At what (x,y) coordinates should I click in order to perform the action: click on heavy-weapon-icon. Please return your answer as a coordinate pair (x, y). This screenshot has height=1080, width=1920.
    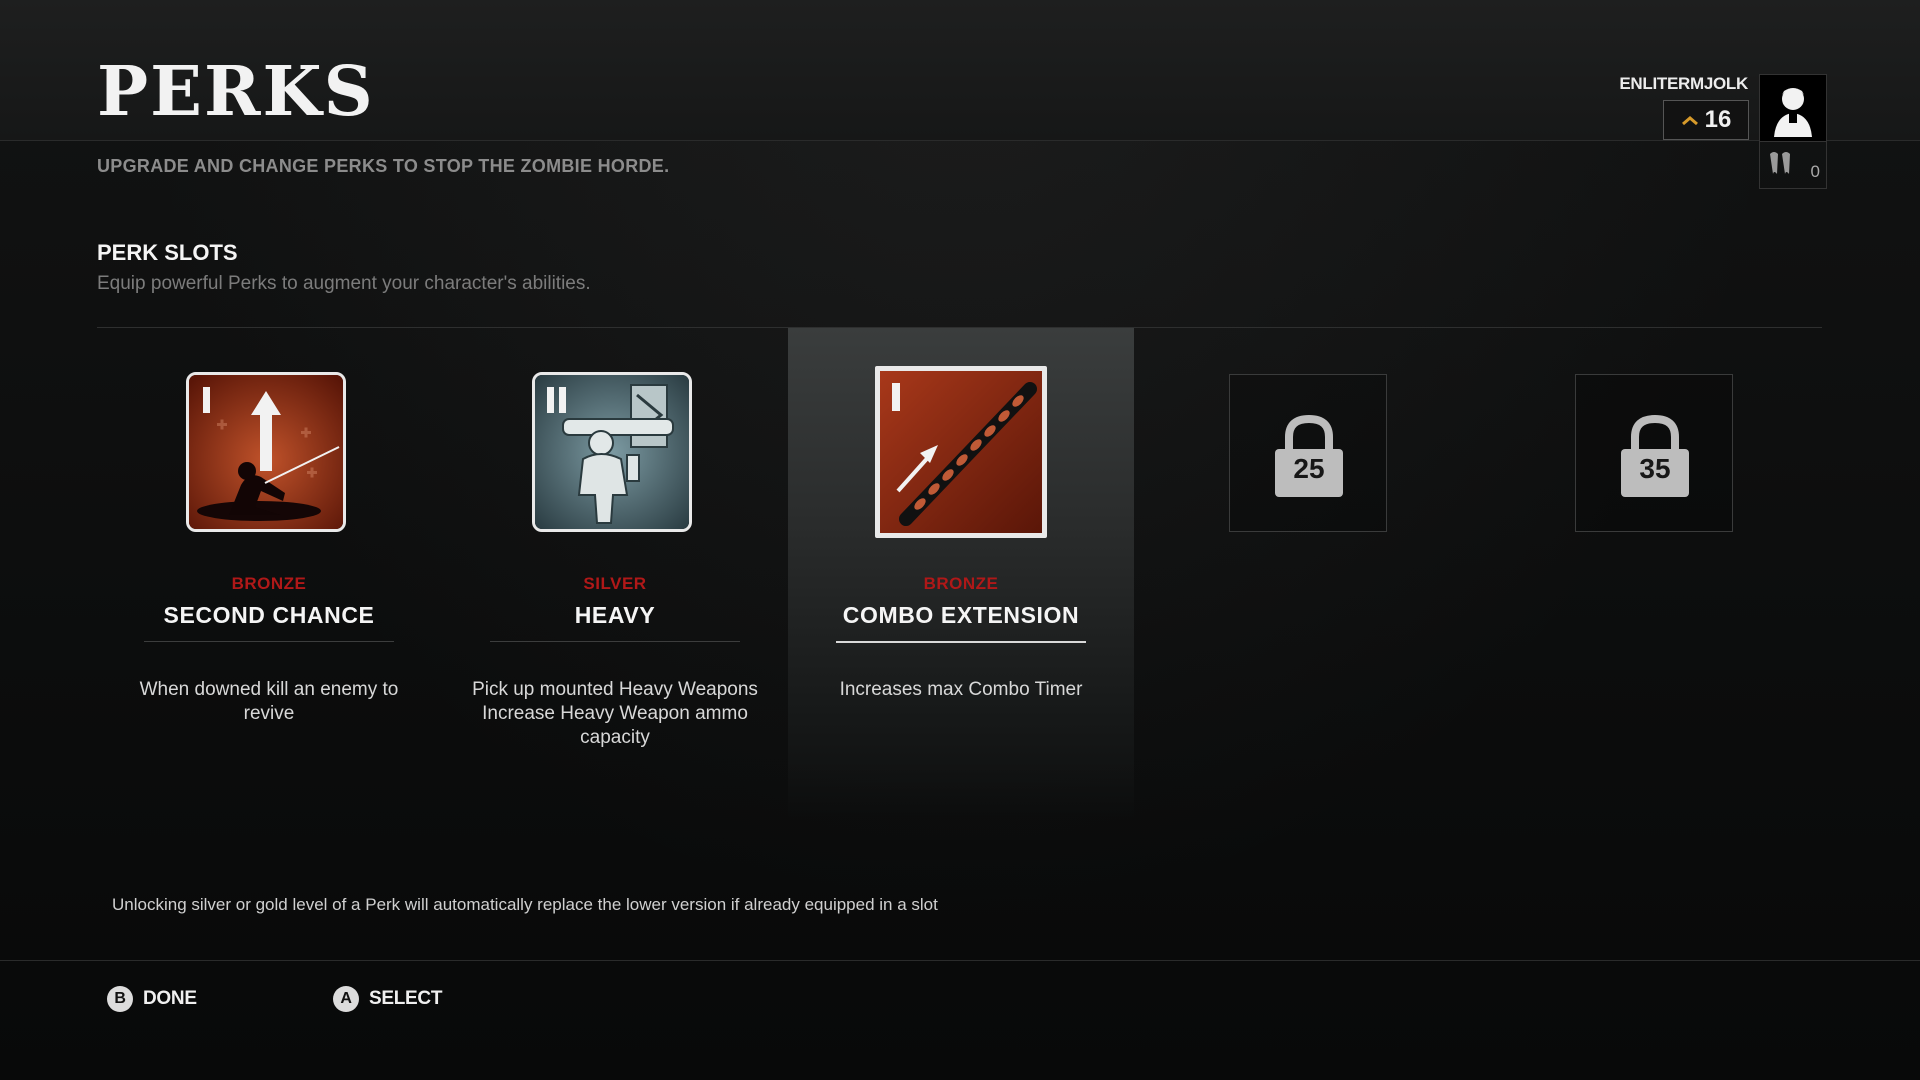
    Looking at the image, I should click on (612, 452).